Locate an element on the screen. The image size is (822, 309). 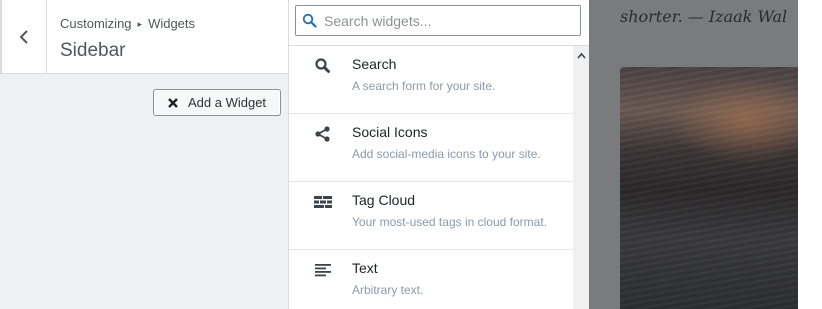
widget-title: Social Icons is located at coordinates (390, 132).